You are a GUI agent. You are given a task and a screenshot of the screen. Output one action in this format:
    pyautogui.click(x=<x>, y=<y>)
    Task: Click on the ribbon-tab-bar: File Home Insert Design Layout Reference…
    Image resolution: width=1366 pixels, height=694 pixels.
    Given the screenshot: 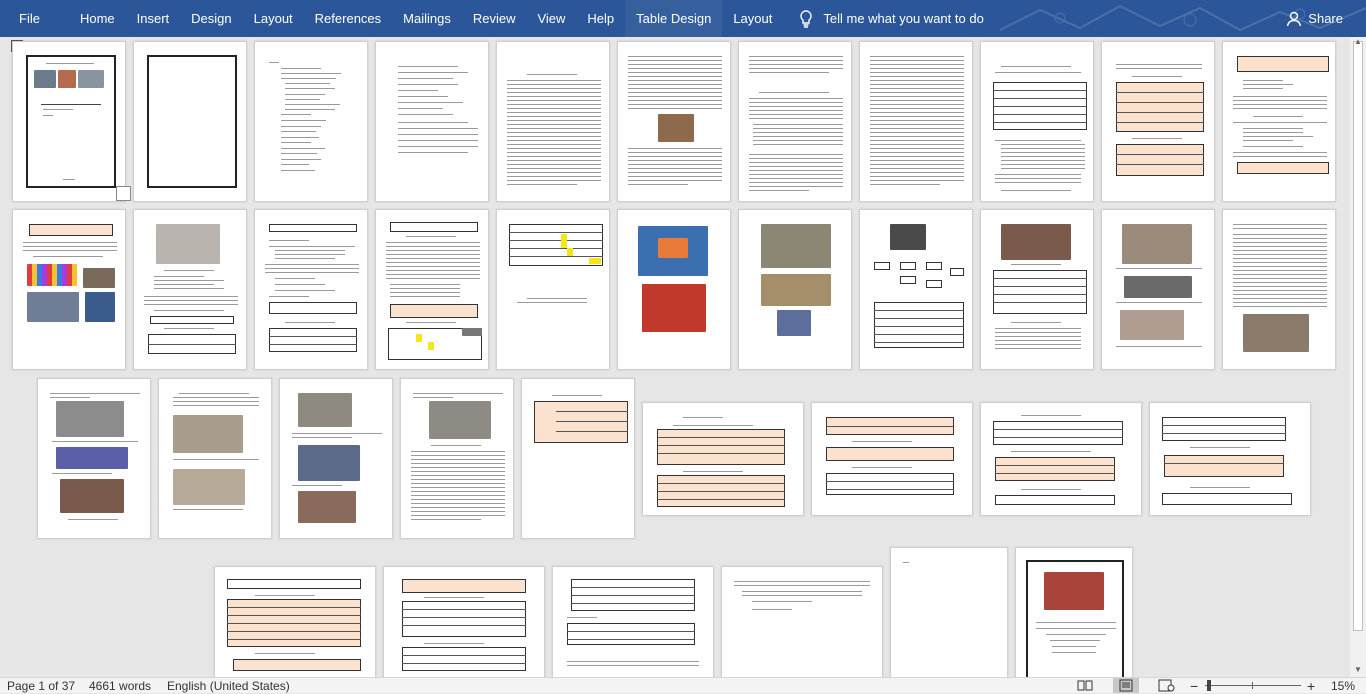 What is the action you would take?
    pyautogui.click(x=683, y=18)
    